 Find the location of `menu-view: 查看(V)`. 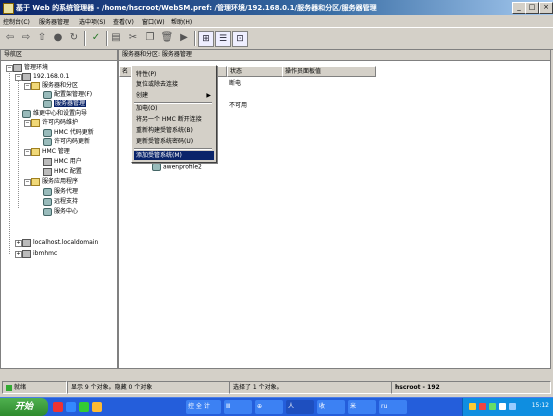

menu-view: 查看(V) is located at coordinates (123, 21).